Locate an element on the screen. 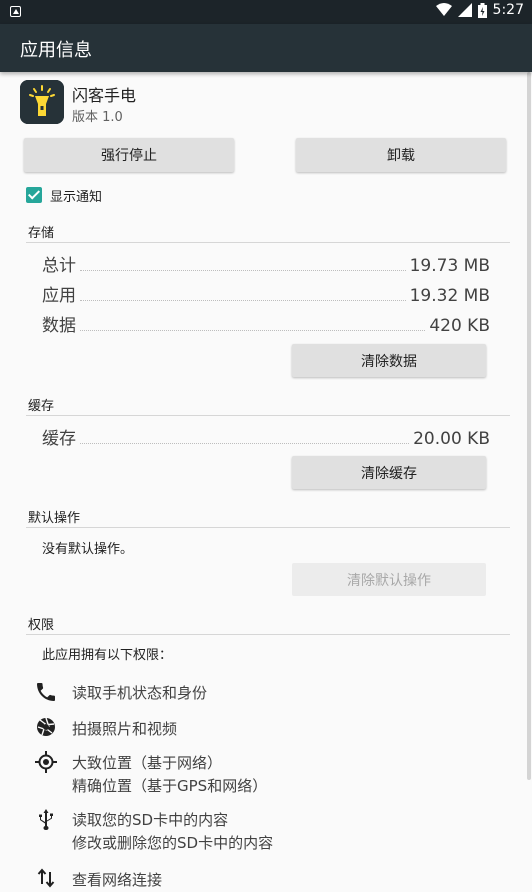  clear-data-button: 清除数据 is located at coordinates (389, 360).